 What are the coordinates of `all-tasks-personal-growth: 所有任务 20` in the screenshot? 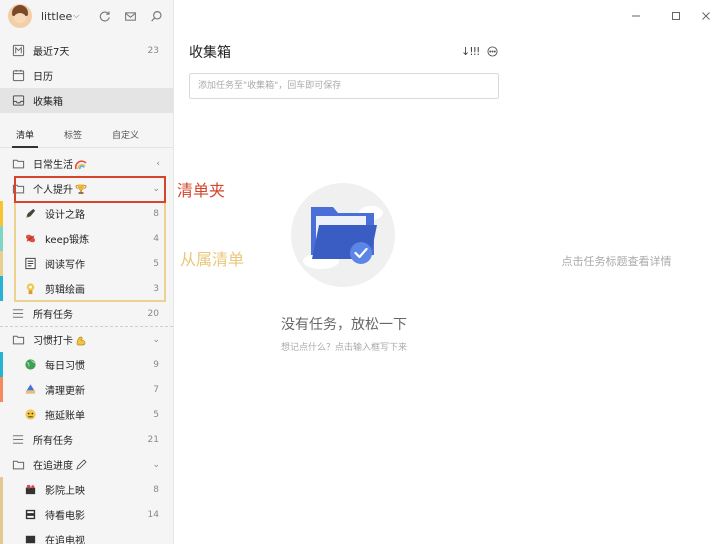 It's located at (86, 313).